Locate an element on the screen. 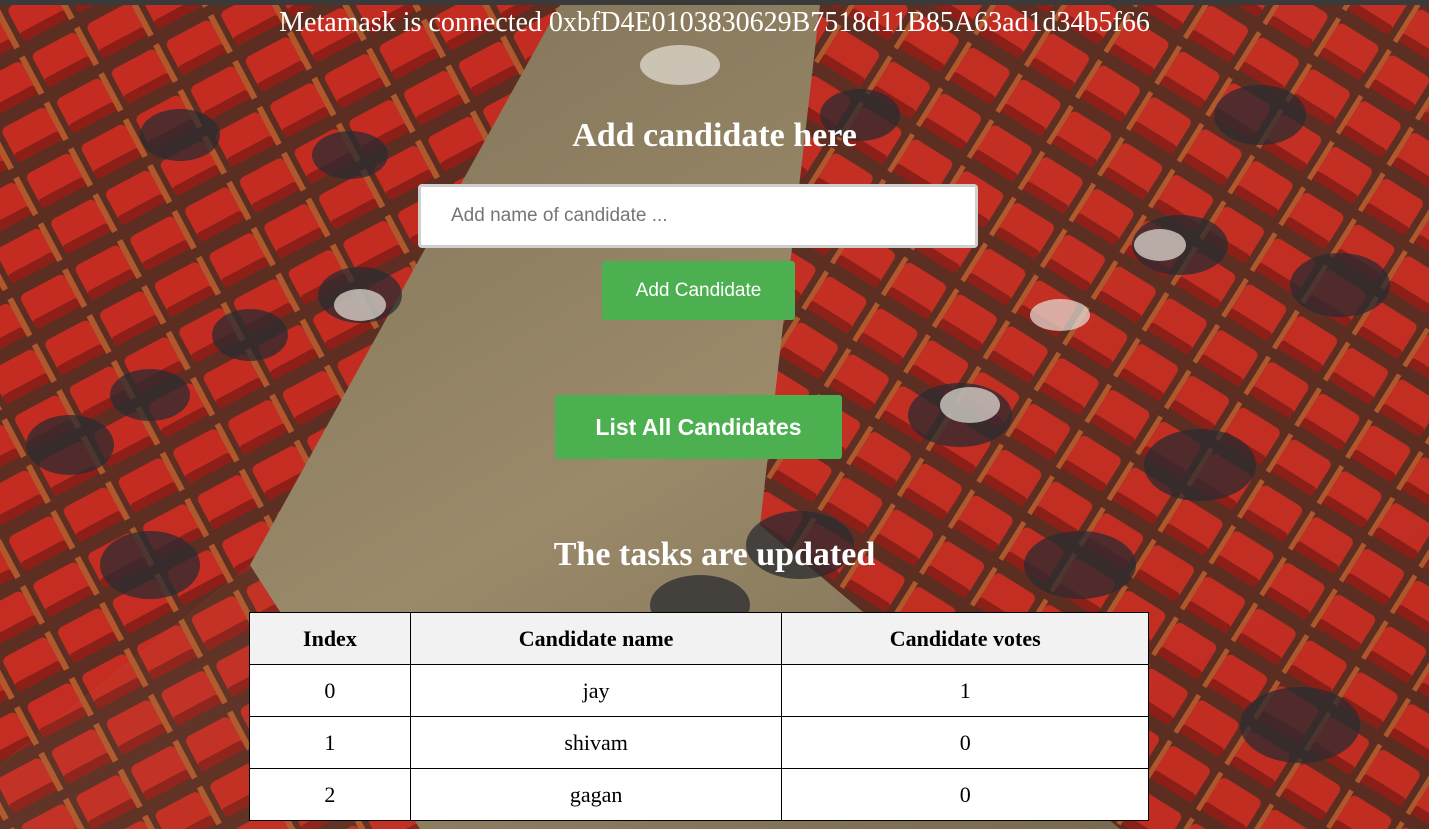 This screenshot has width=1429, height=829. table-row: 2 gagan 0 is located at coordinates (699, 794).